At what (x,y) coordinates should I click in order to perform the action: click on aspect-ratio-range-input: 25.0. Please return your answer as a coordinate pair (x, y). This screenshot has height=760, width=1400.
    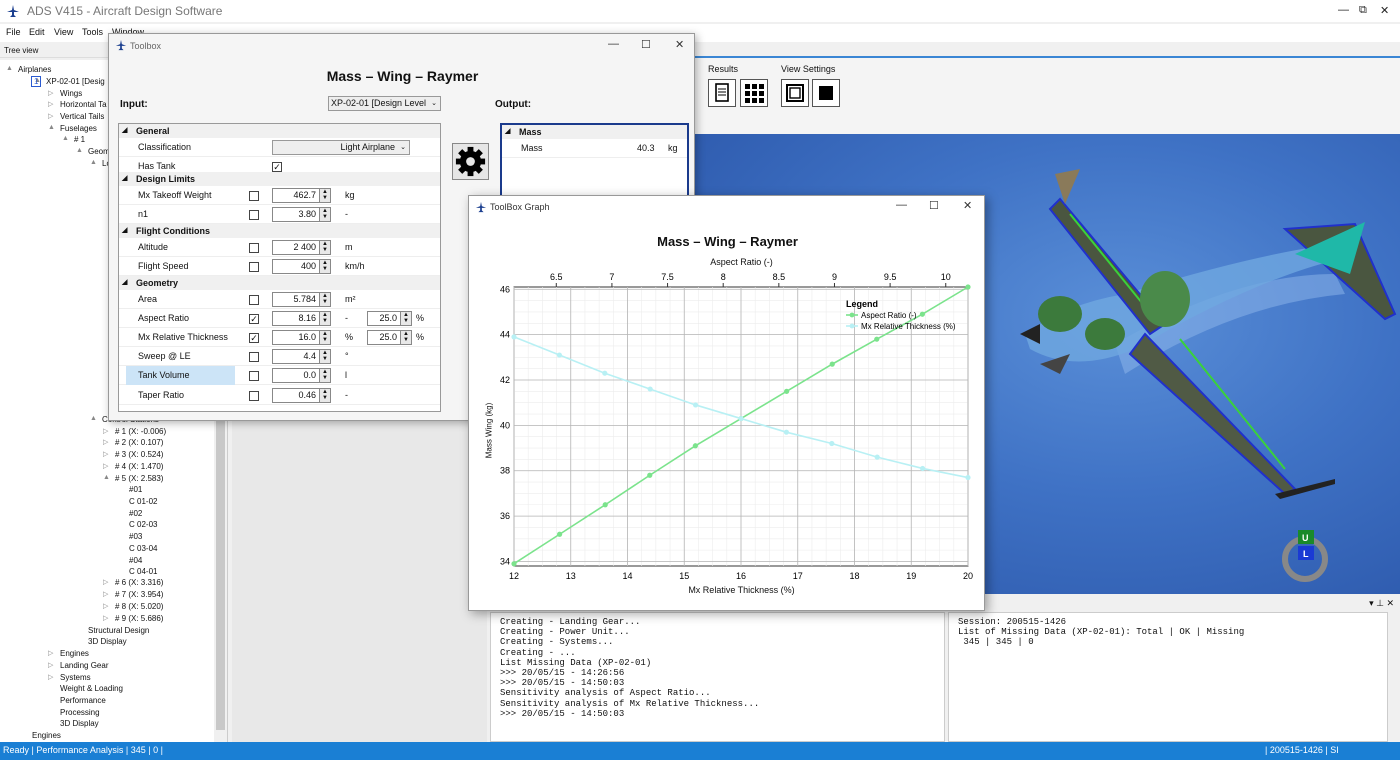
    Looking at the image, I should click on (384, 318).